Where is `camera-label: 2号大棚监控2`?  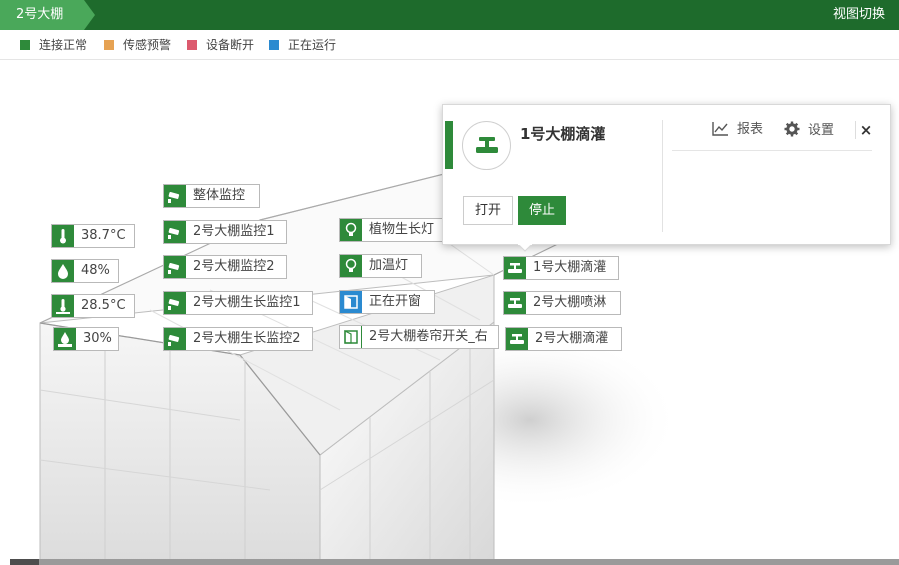
camera-label: 2号大棚监控2 is located at coordinates (234, 266).